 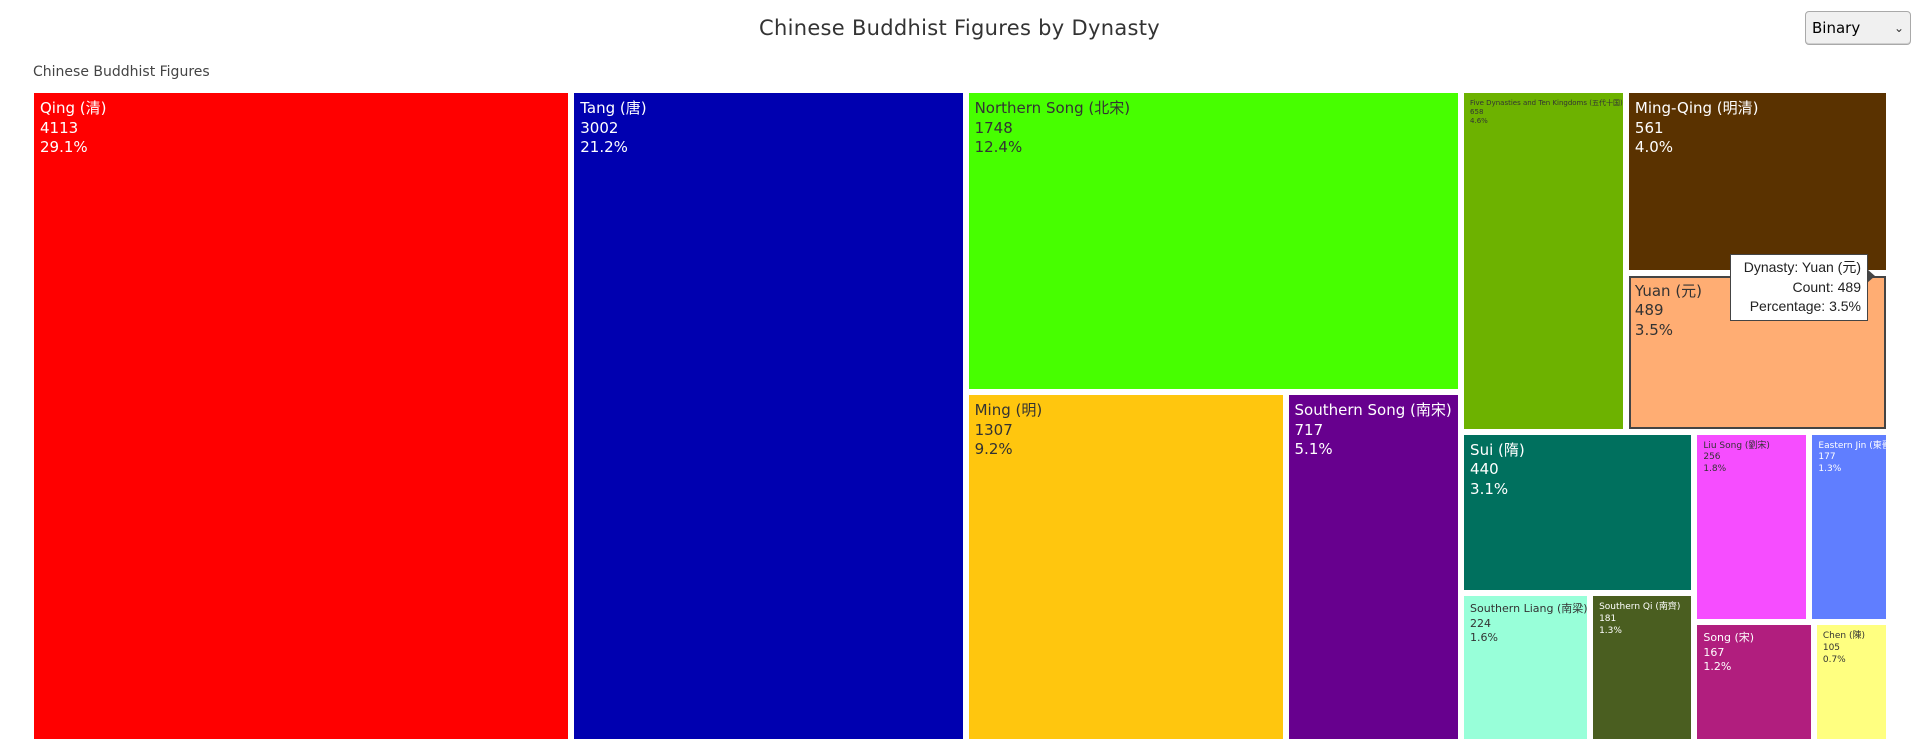 What do you see at coordinates (1851, 682) in the screenshot?
I see `treemap-tile-chen: Chen (陳) 105 0.7%` at bounding box center [1851, 682].